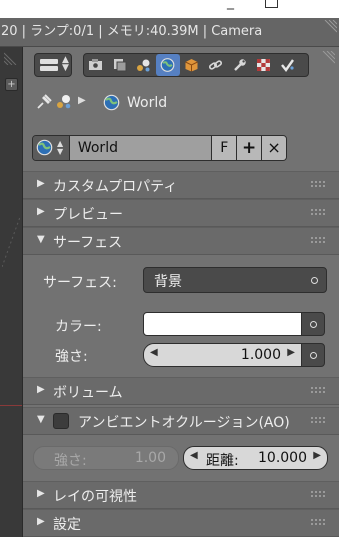 This screenshot has width=339, height=537. I want to click on surface-type-dropdown: 背景, so click(235, 280).